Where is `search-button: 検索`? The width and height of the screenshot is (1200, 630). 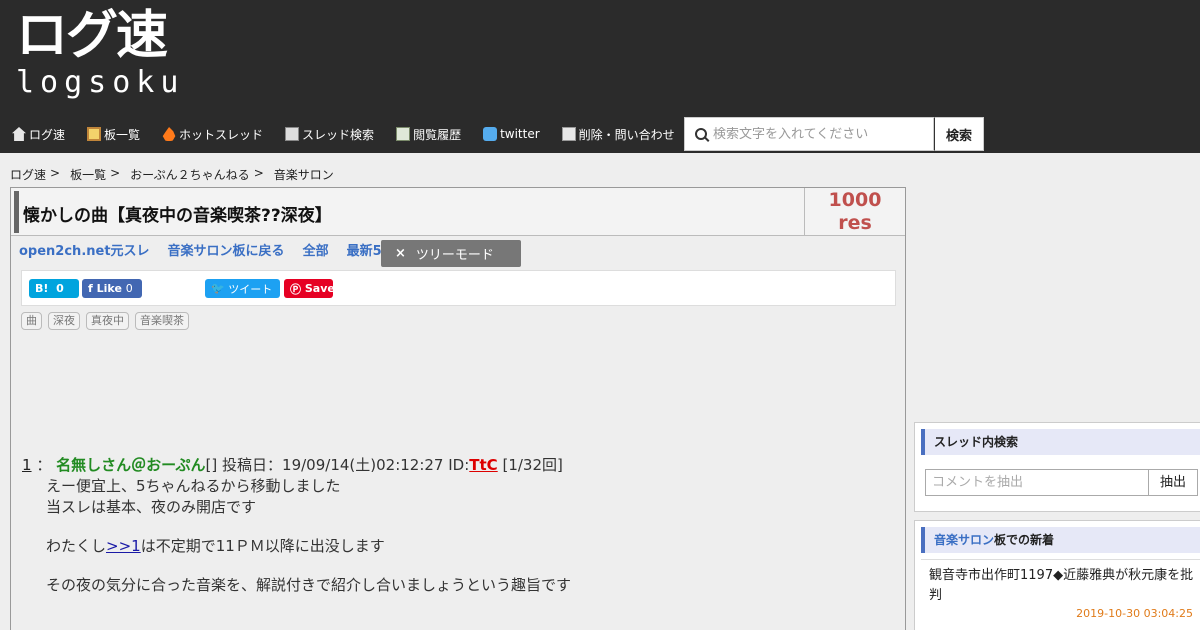 search-button: 検索 is located at coordinates (959, 134).